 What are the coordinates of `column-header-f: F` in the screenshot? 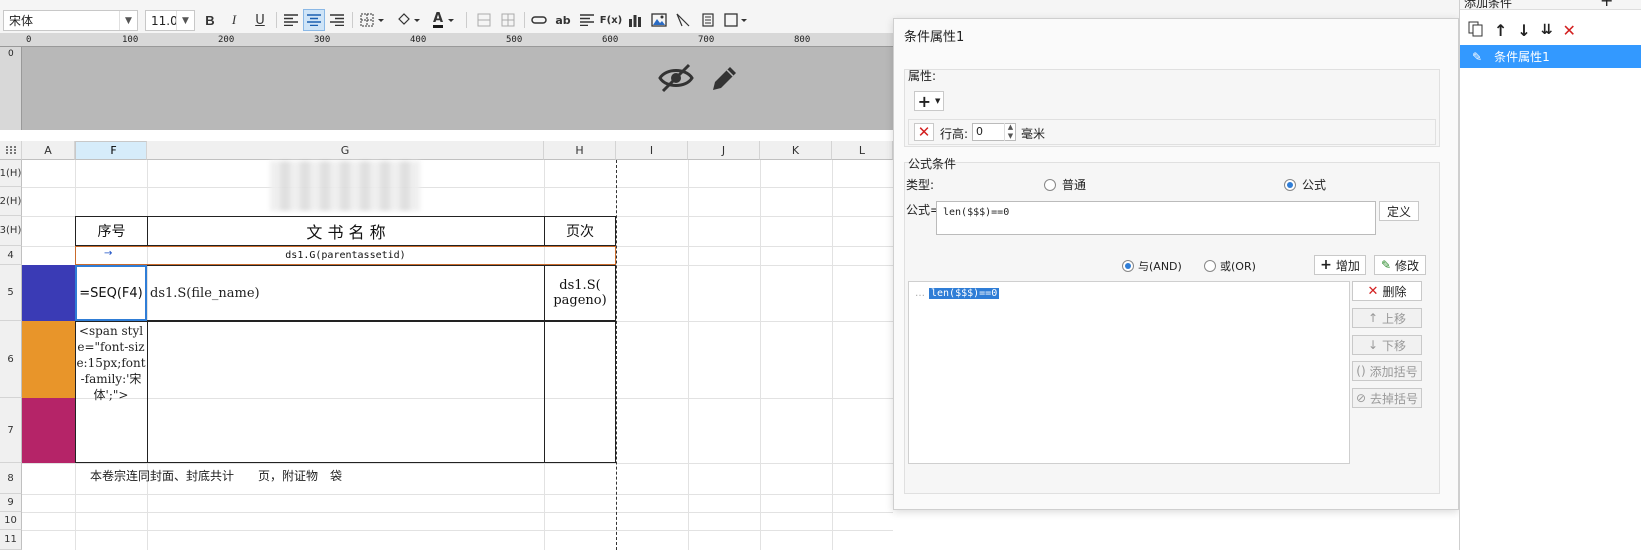 It's located at (111, 150).